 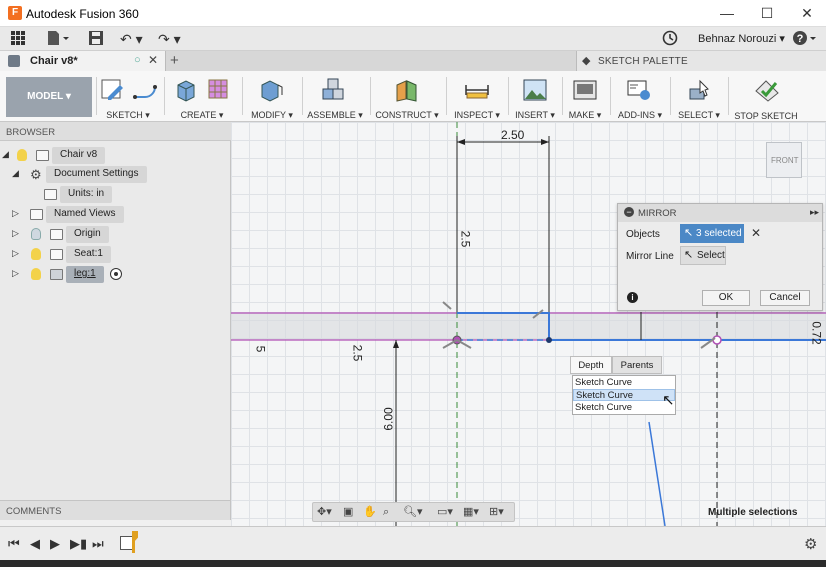 What do you see at coordinates (413, 563) in the screenshot?
I see `taskbar-strip` at bounding box center [413, 563].